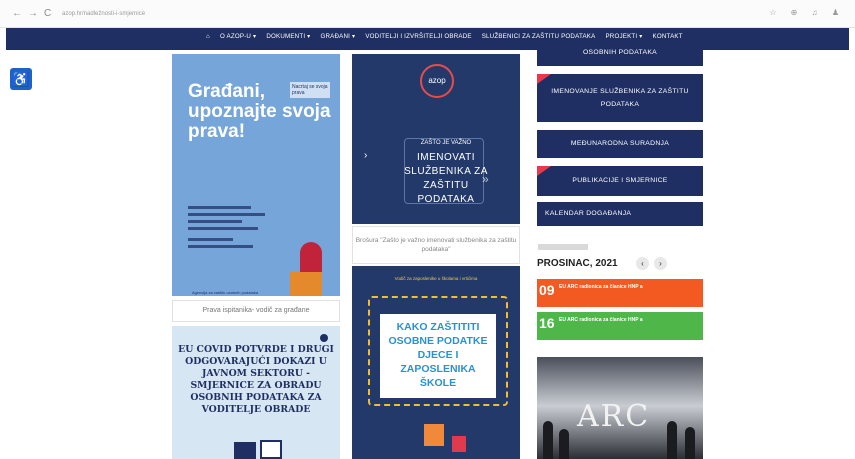 Image resolution: width=855 pixels, height=459 pixels. I want to click on chevron-left-icon: ‹, so click(642, 263).